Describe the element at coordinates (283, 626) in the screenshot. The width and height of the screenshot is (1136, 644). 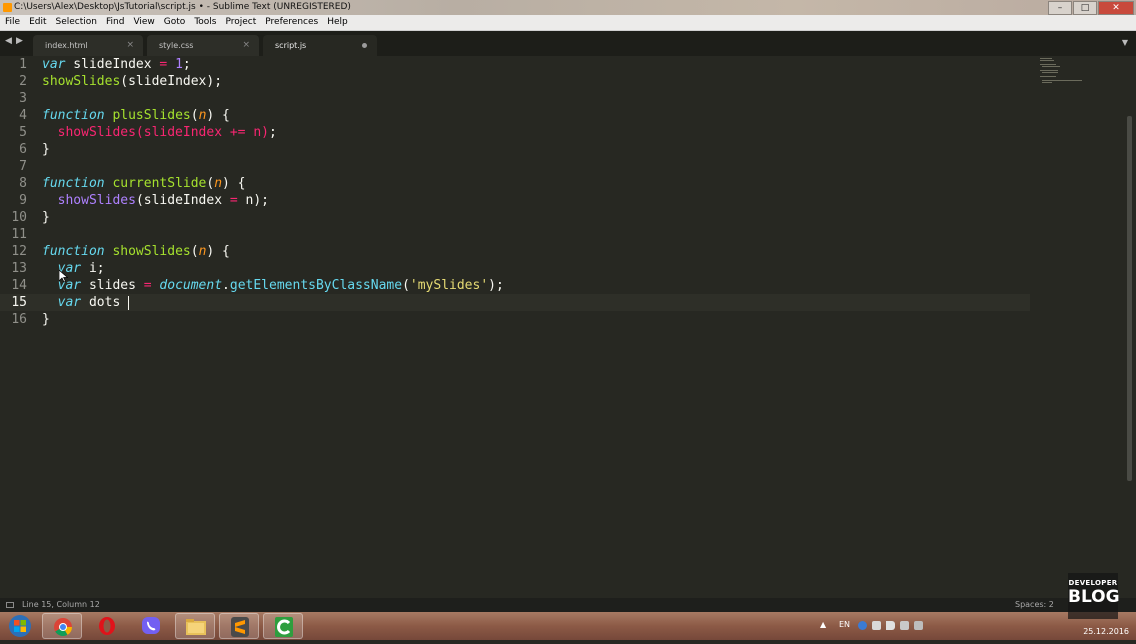
I see `camtasia-taskbar-button` at that location.